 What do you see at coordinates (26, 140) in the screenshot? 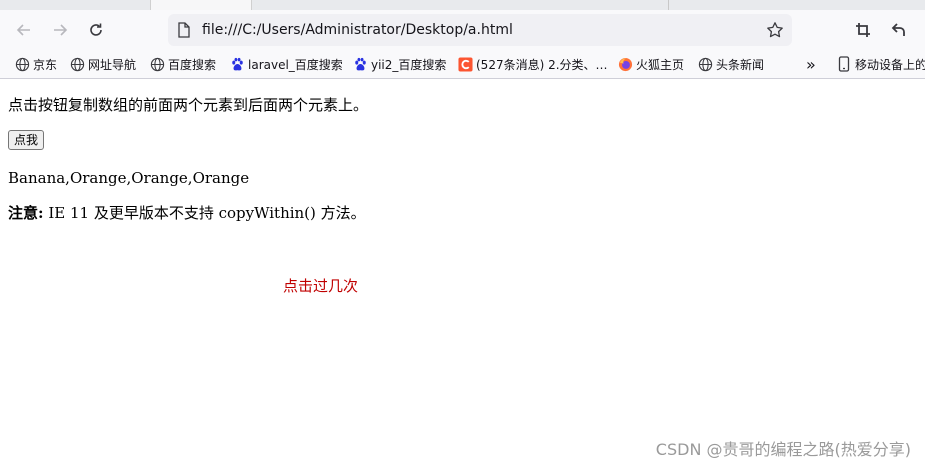
I see `click-me-button: 点我` at bounding box center [26, 140].